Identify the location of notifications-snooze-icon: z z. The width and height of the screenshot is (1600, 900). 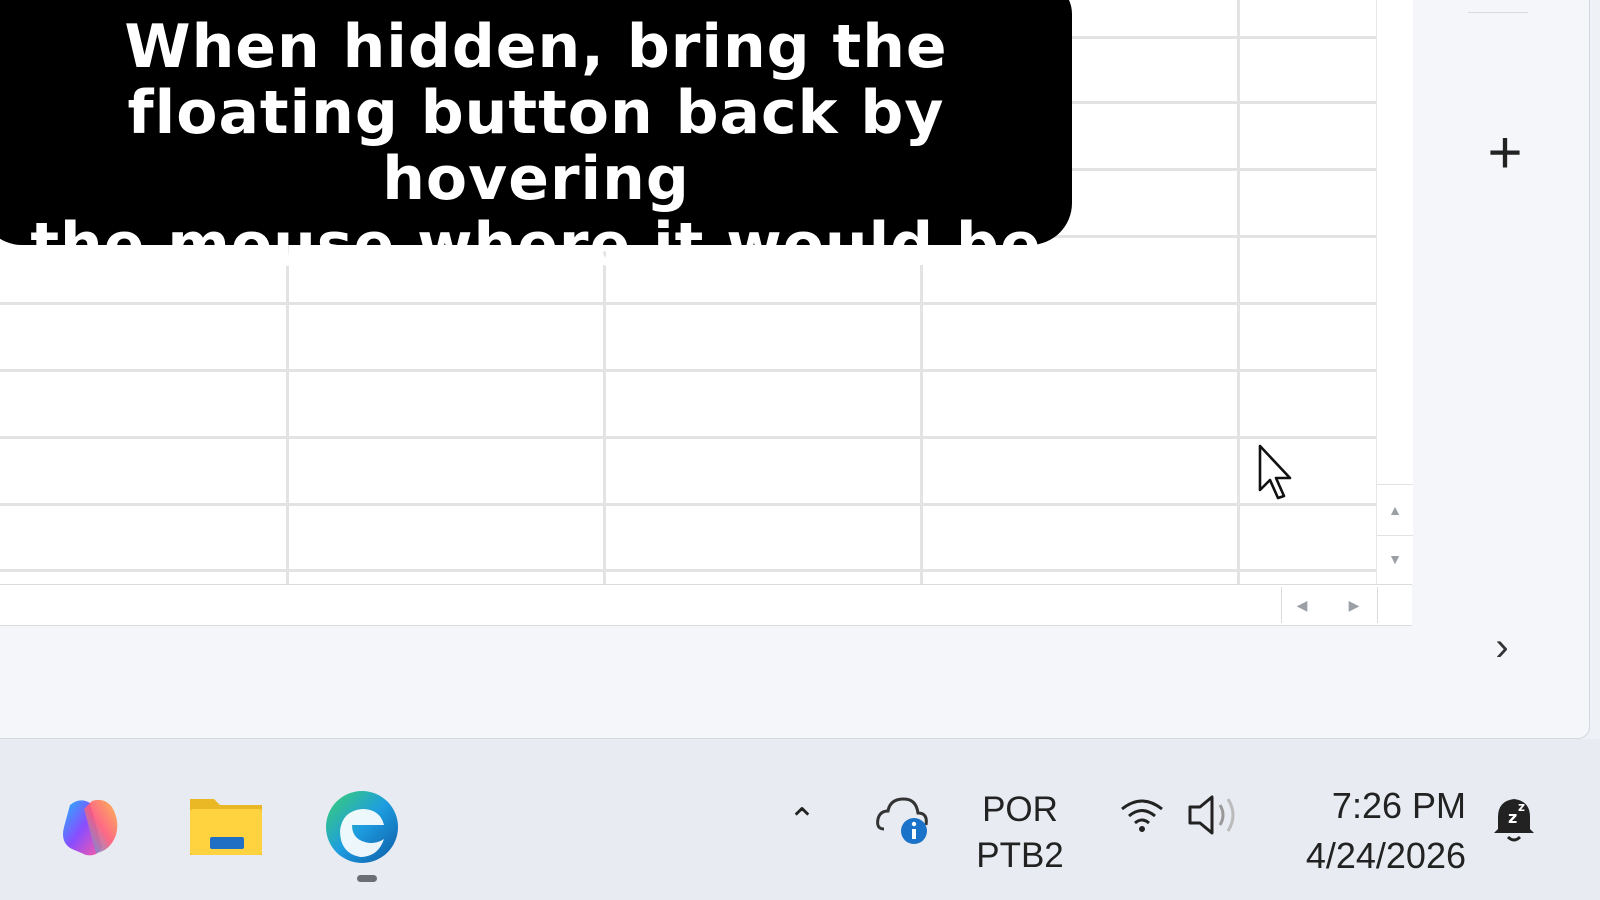
(1515, 818).